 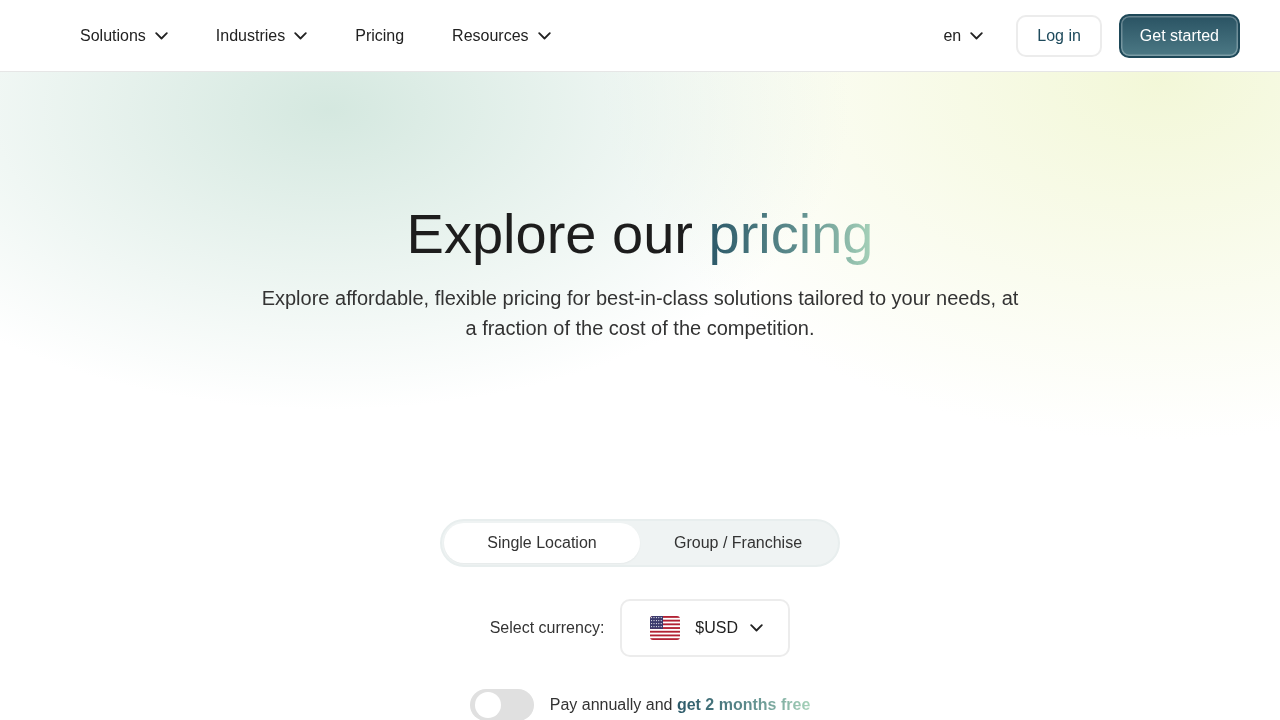 What do you see at coordinates (963, 35) in the screenshot?
I see `language-selector: en` at bounding box center [963, 35].